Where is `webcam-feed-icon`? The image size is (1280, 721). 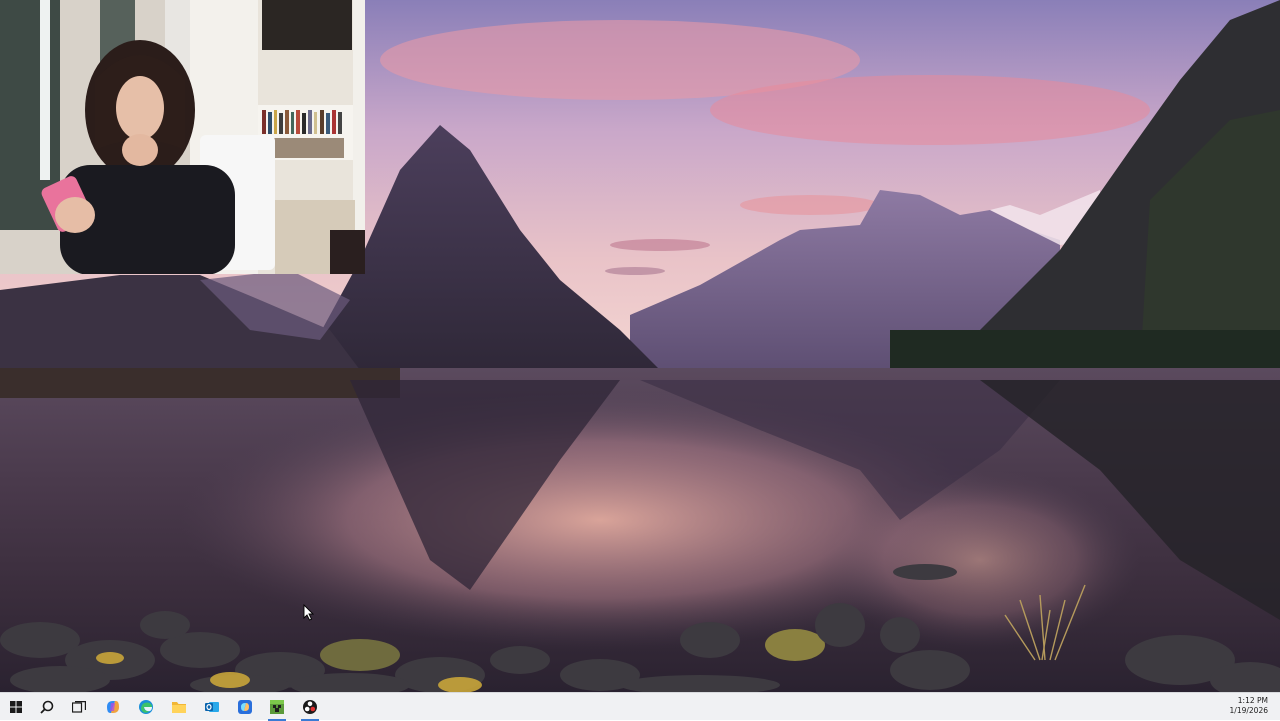 webcam-feed-icon is located at coordinates (182, 137).